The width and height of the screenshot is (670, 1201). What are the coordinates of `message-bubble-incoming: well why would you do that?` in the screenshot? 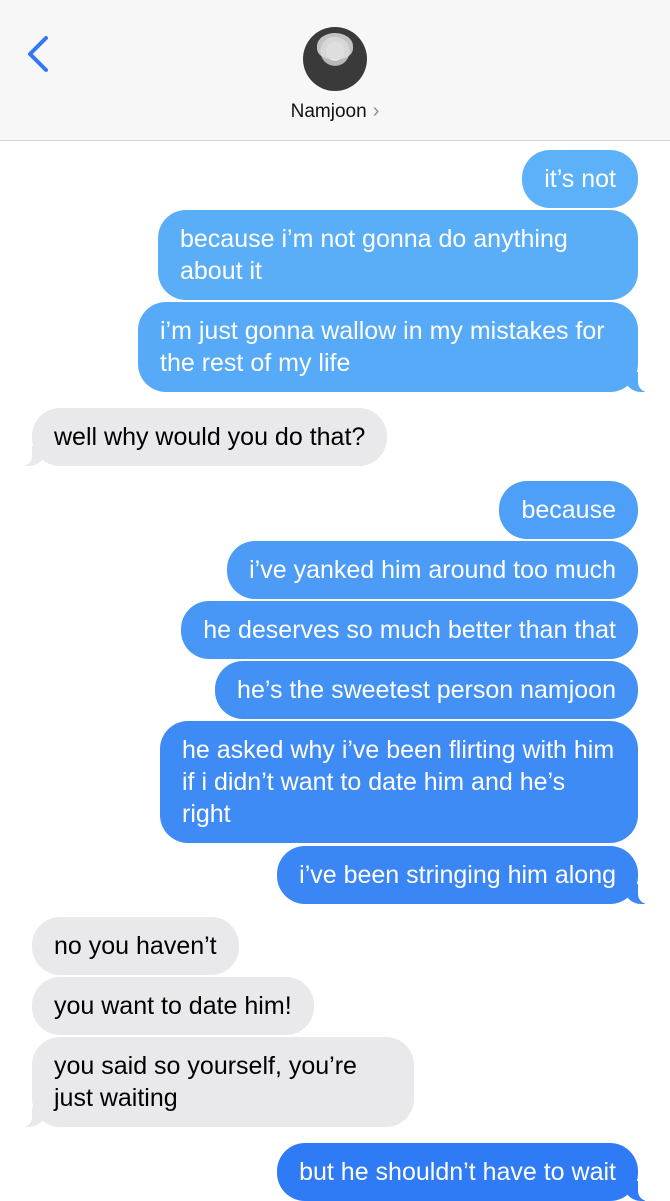 It's located at (203, 437).